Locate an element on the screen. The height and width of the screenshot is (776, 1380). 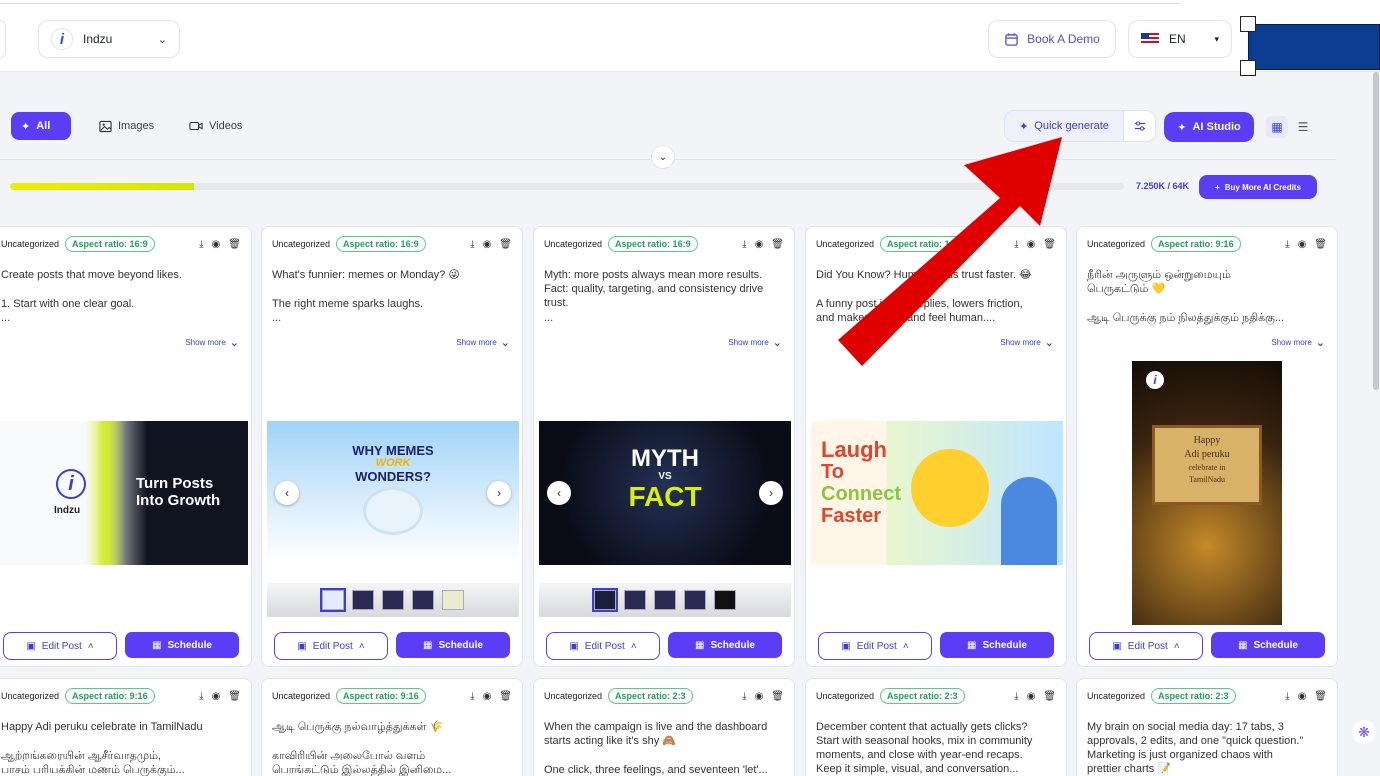
image-icon: ▣ is located at coordinates (31, 646).